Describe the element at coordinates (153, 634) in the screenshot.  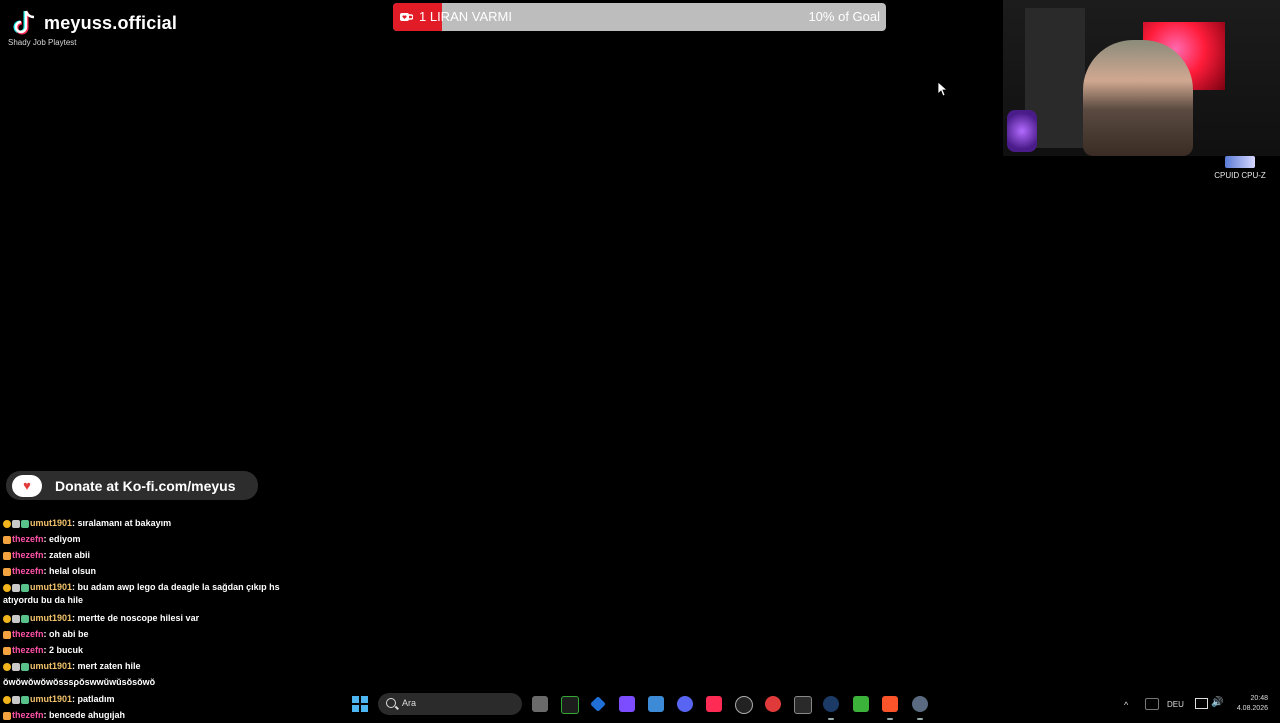
I see `chat-message: thezefn: oh abi be` at that location.